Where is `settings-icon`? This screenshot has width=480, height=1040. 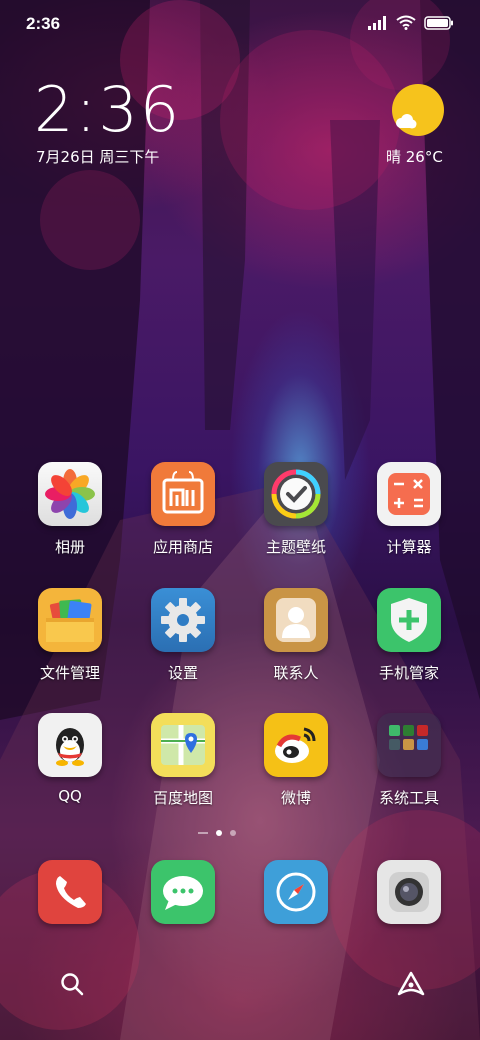
settings-icon is located at coordinates (183, 620).